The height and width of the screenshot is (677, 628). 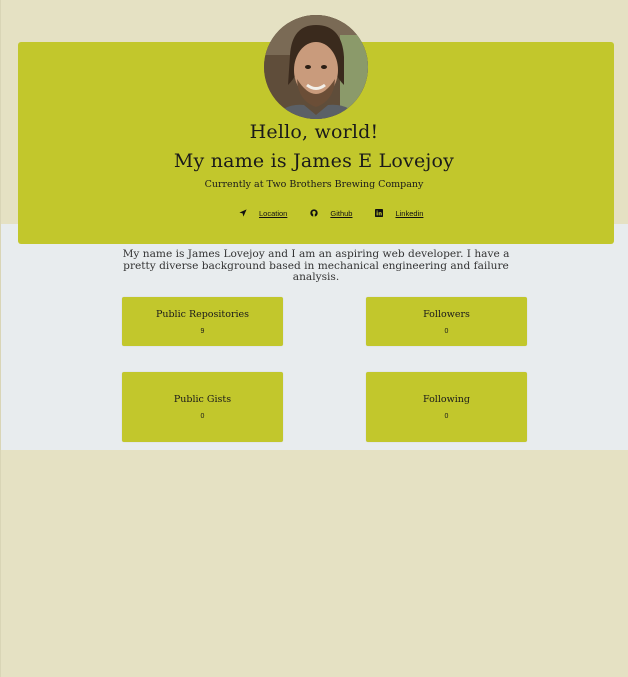 What do you see at coordinates (313, 213) in the screenshot?
I see `github-icon` at bounding box center [313, 213].